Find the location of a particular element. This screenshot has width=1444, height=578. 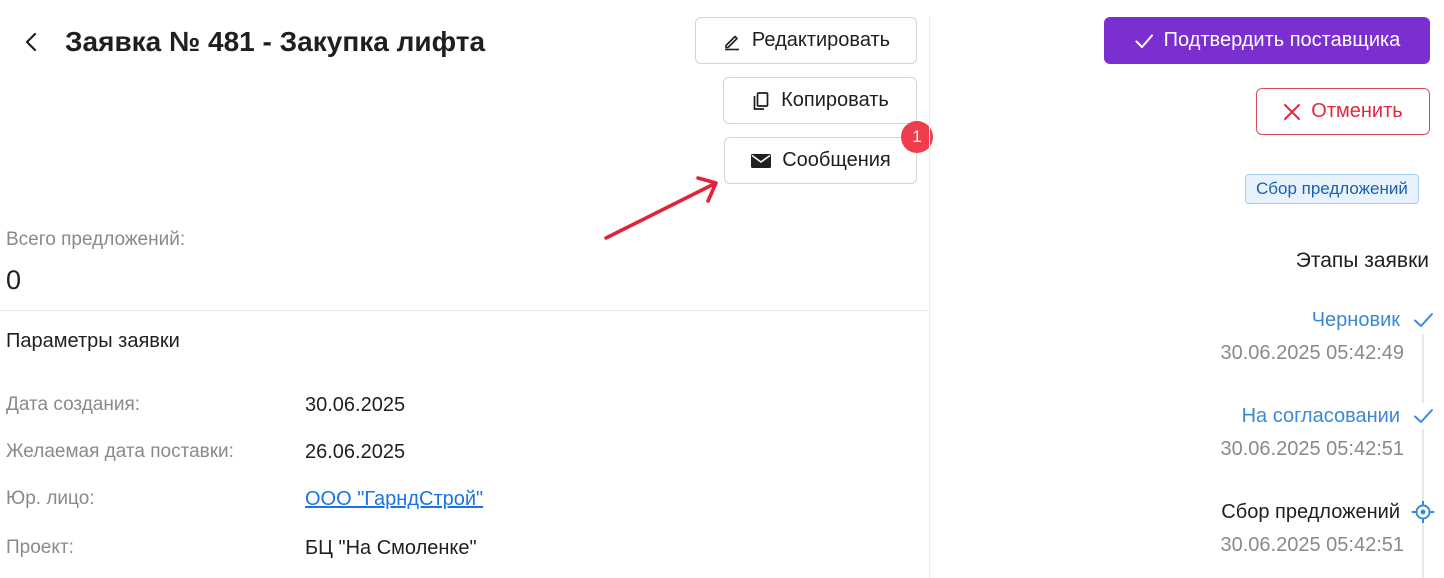

total-offers-value: 0 is located at coordinates (14, 280).